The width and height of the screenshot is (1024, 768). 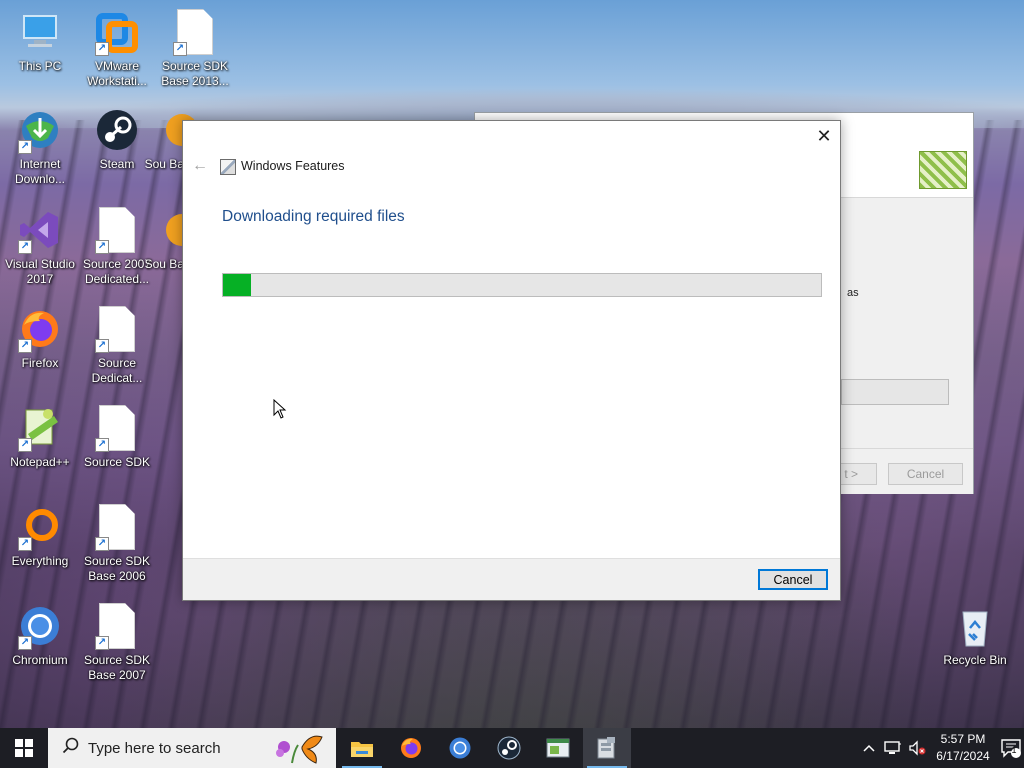 I want to click on system-tray: 5:57 PM 6/17/2024 1, so click(x=924, y=748).